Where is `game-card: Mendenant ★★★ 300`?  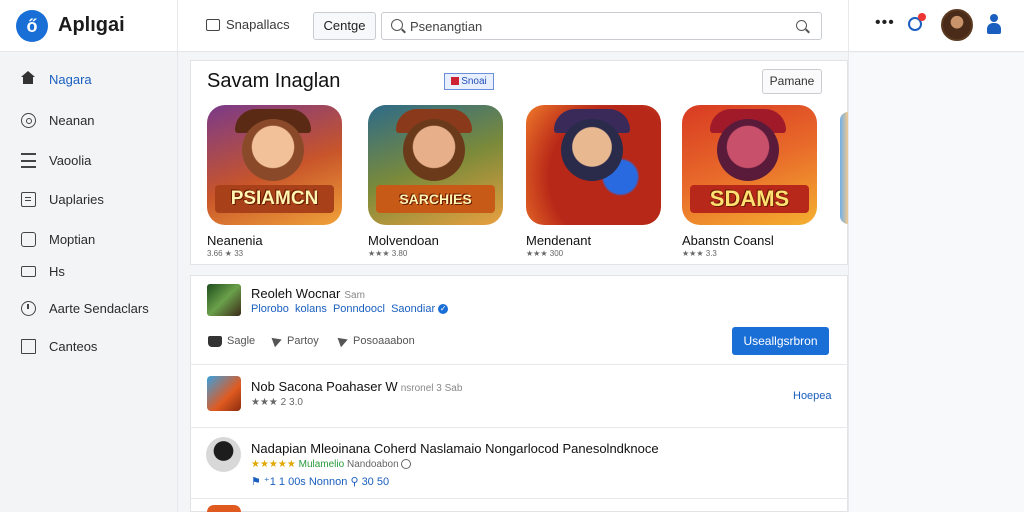
game-card: Mendenant ★★★ 300 is located at coordinates (593, 181).